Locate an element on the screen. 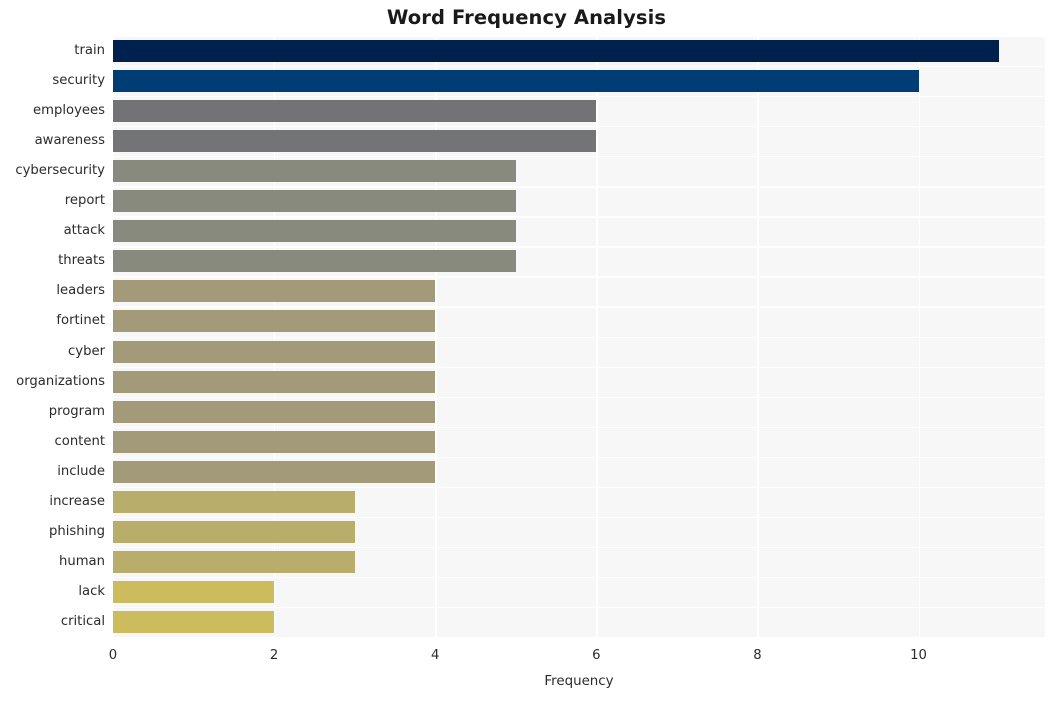 The width and height of the screenshot is (1053, 701). y-tick-label: phishing is located at coordinates (76, 531).